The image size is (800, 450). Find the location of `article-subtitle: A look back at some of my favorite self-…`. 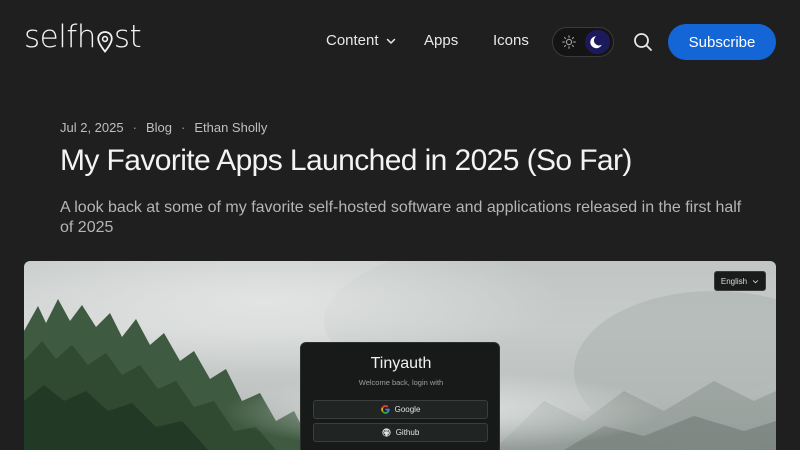

article-subtitle: A look back at some of my favorite self-… is located at coordinates (401, 217).